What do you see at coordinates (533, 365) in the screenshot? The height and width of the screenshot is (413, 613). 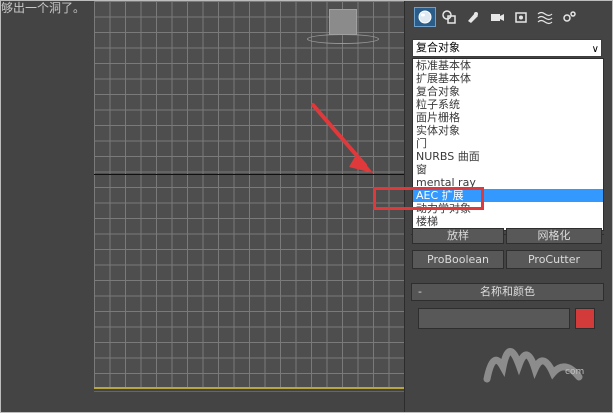 I see `watermark-logo-icon` at bounding box center [533, 365].